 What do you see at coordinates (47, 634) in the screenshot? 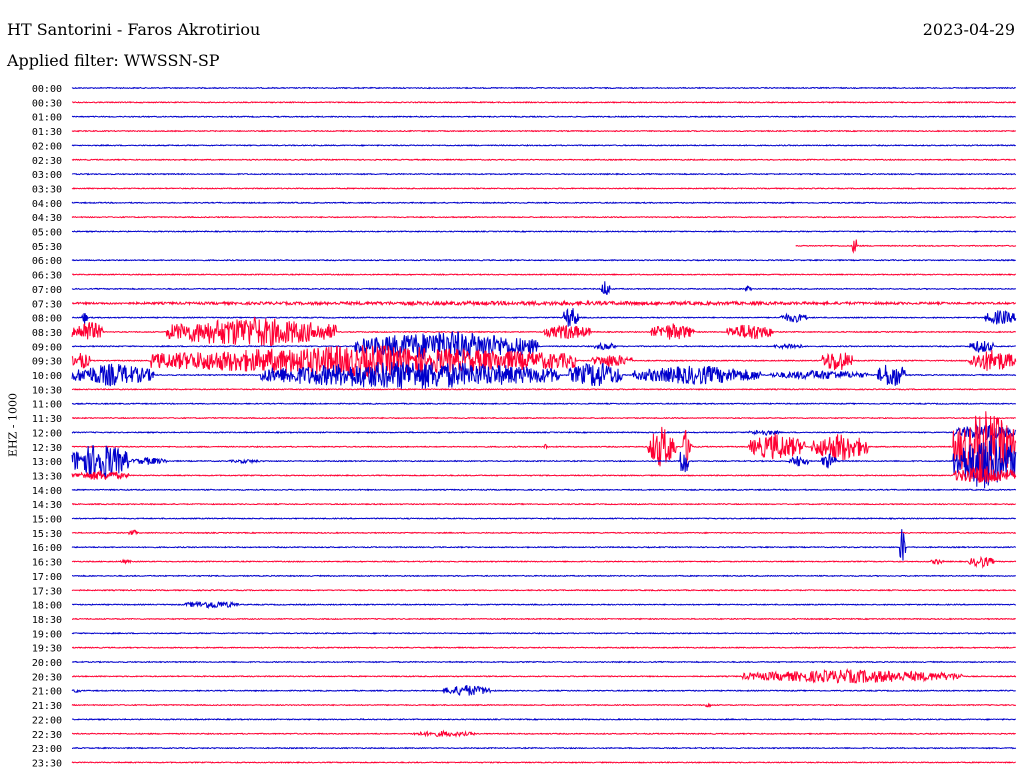
I see `time-label: 19:00` at bounding box center [47, 634].